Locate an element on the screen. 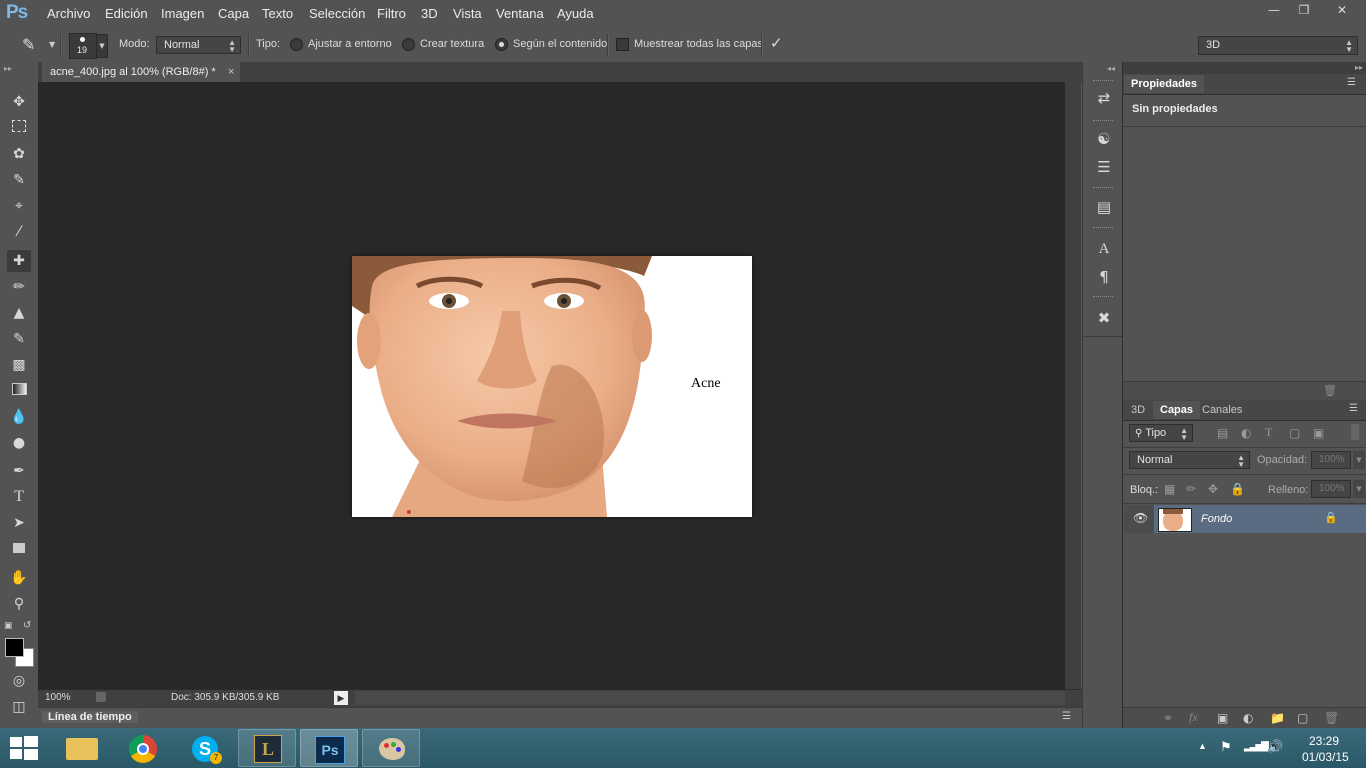 The width and height of the screenshot is (1366, 768). menu-texto: Texto is located at coordinates (277, 13).